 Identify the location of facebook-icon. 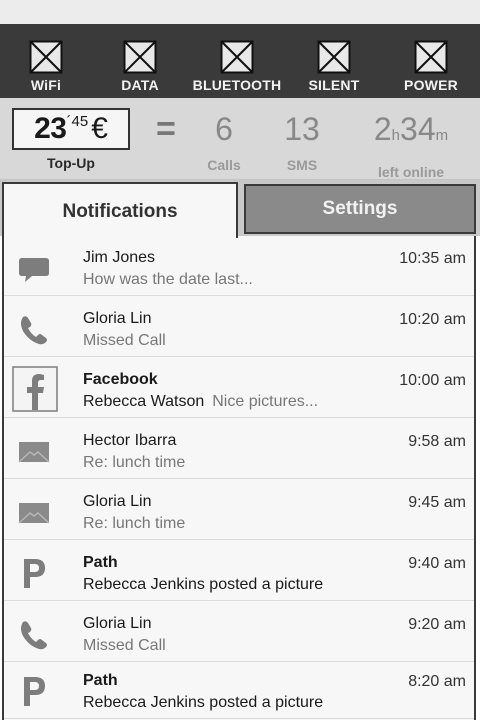
(35, 389).